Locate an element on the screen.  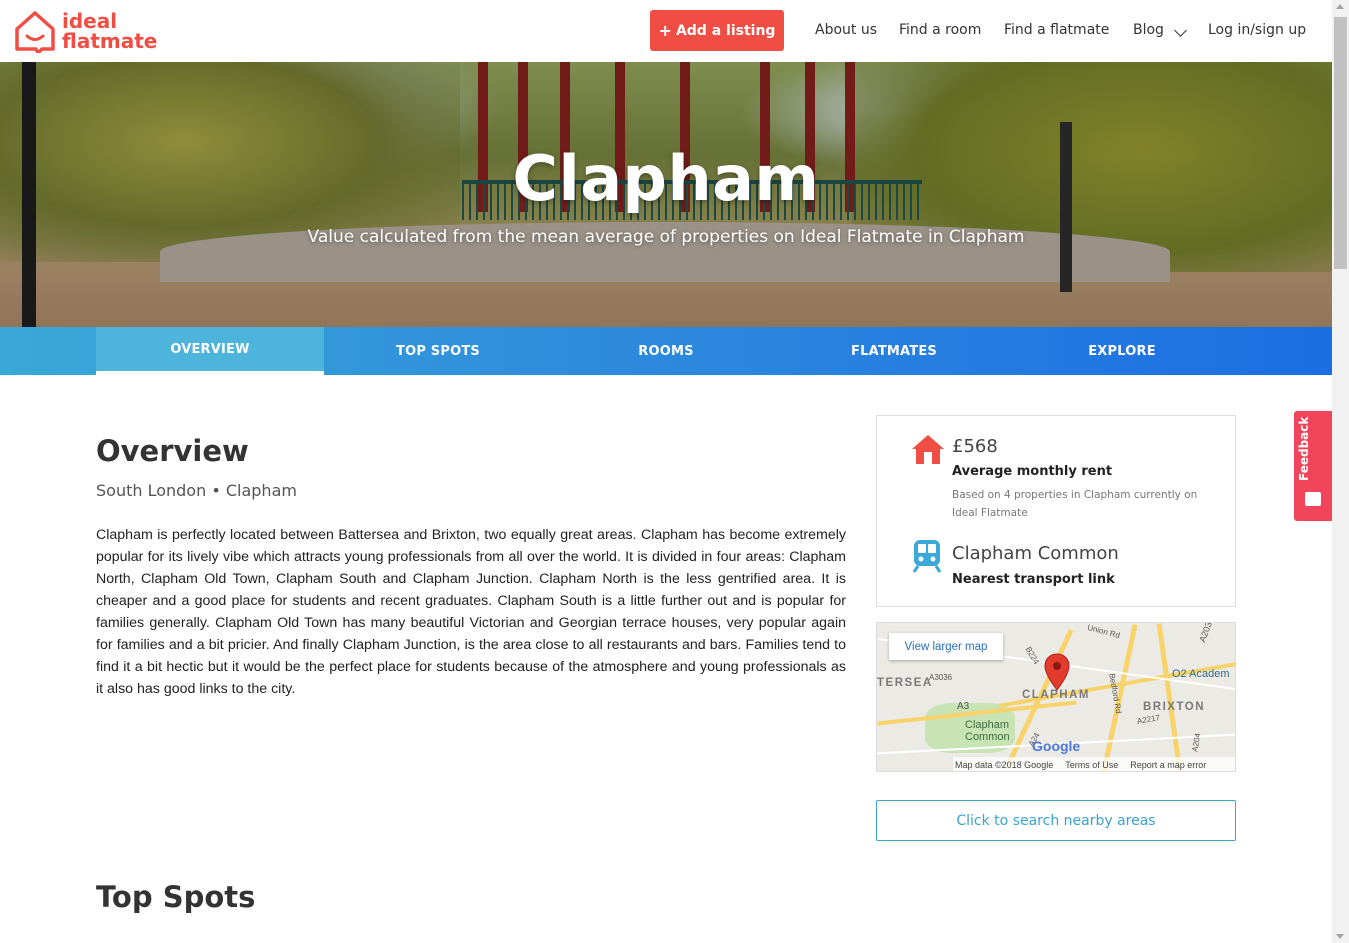
tab-top-spots: TOP SPOTS is located at coordinates (438, 351).